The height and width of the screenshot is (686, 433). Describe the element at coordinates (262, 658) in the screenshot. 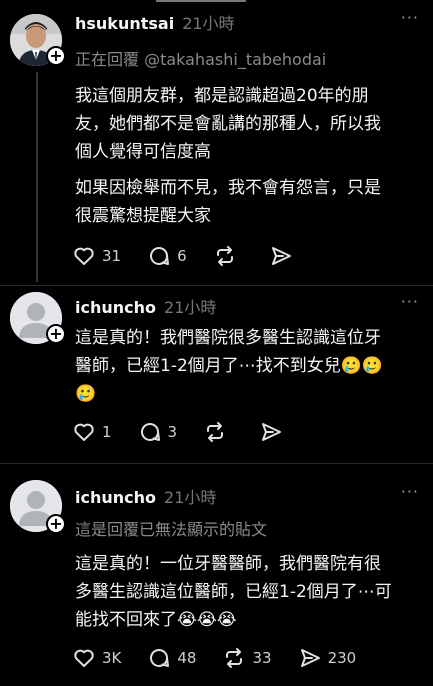

I see `repost-count: 33` at that location.